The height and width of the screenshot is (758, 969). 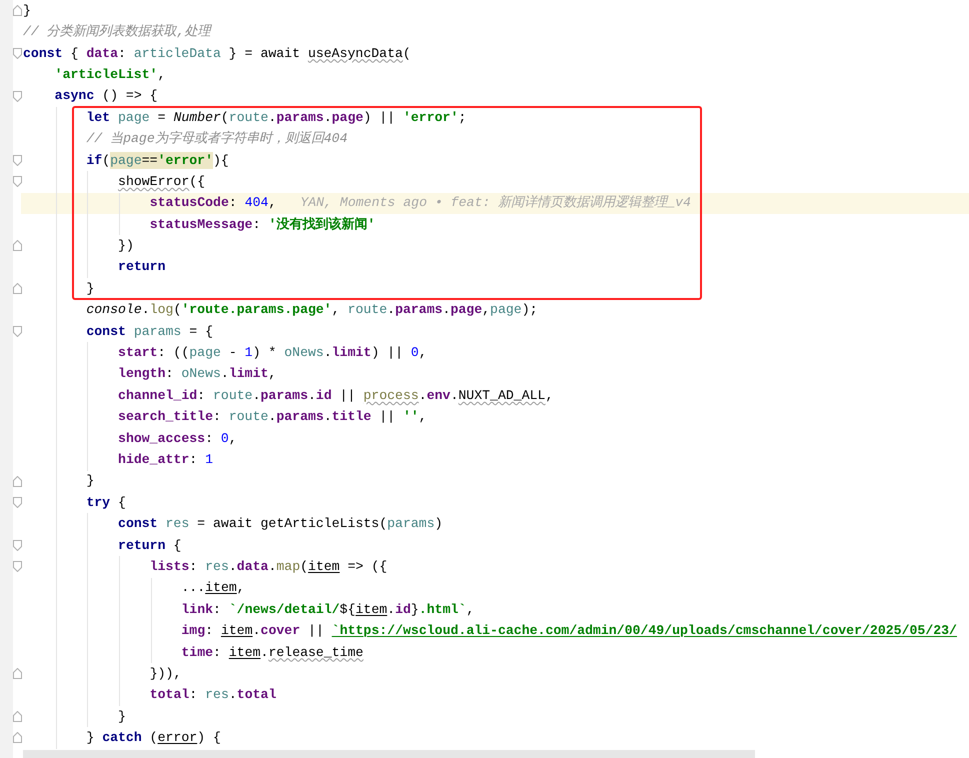 What do you see at coordinates (157, 161) in the screenshot?
I see `code-line: if(page=='error'){` at bounding box center [157, 161].